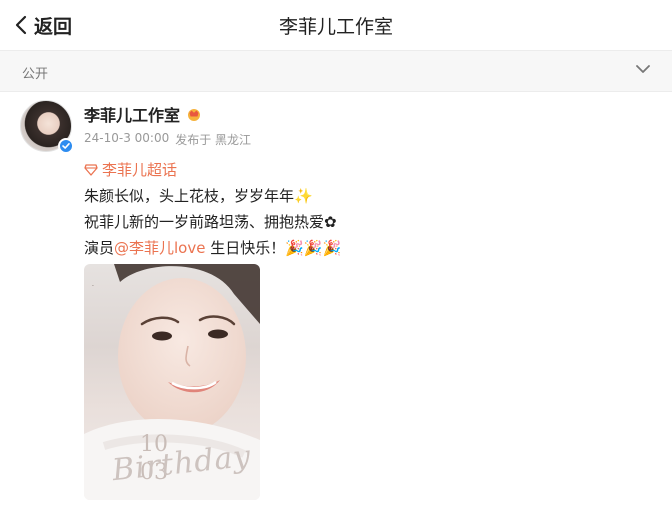 This screenshot has width=672, height=517. What do you see at coordinates (99, 248) in the screenshot?
I see `line3-prefix: 演员` at bounding box center [99, 248].